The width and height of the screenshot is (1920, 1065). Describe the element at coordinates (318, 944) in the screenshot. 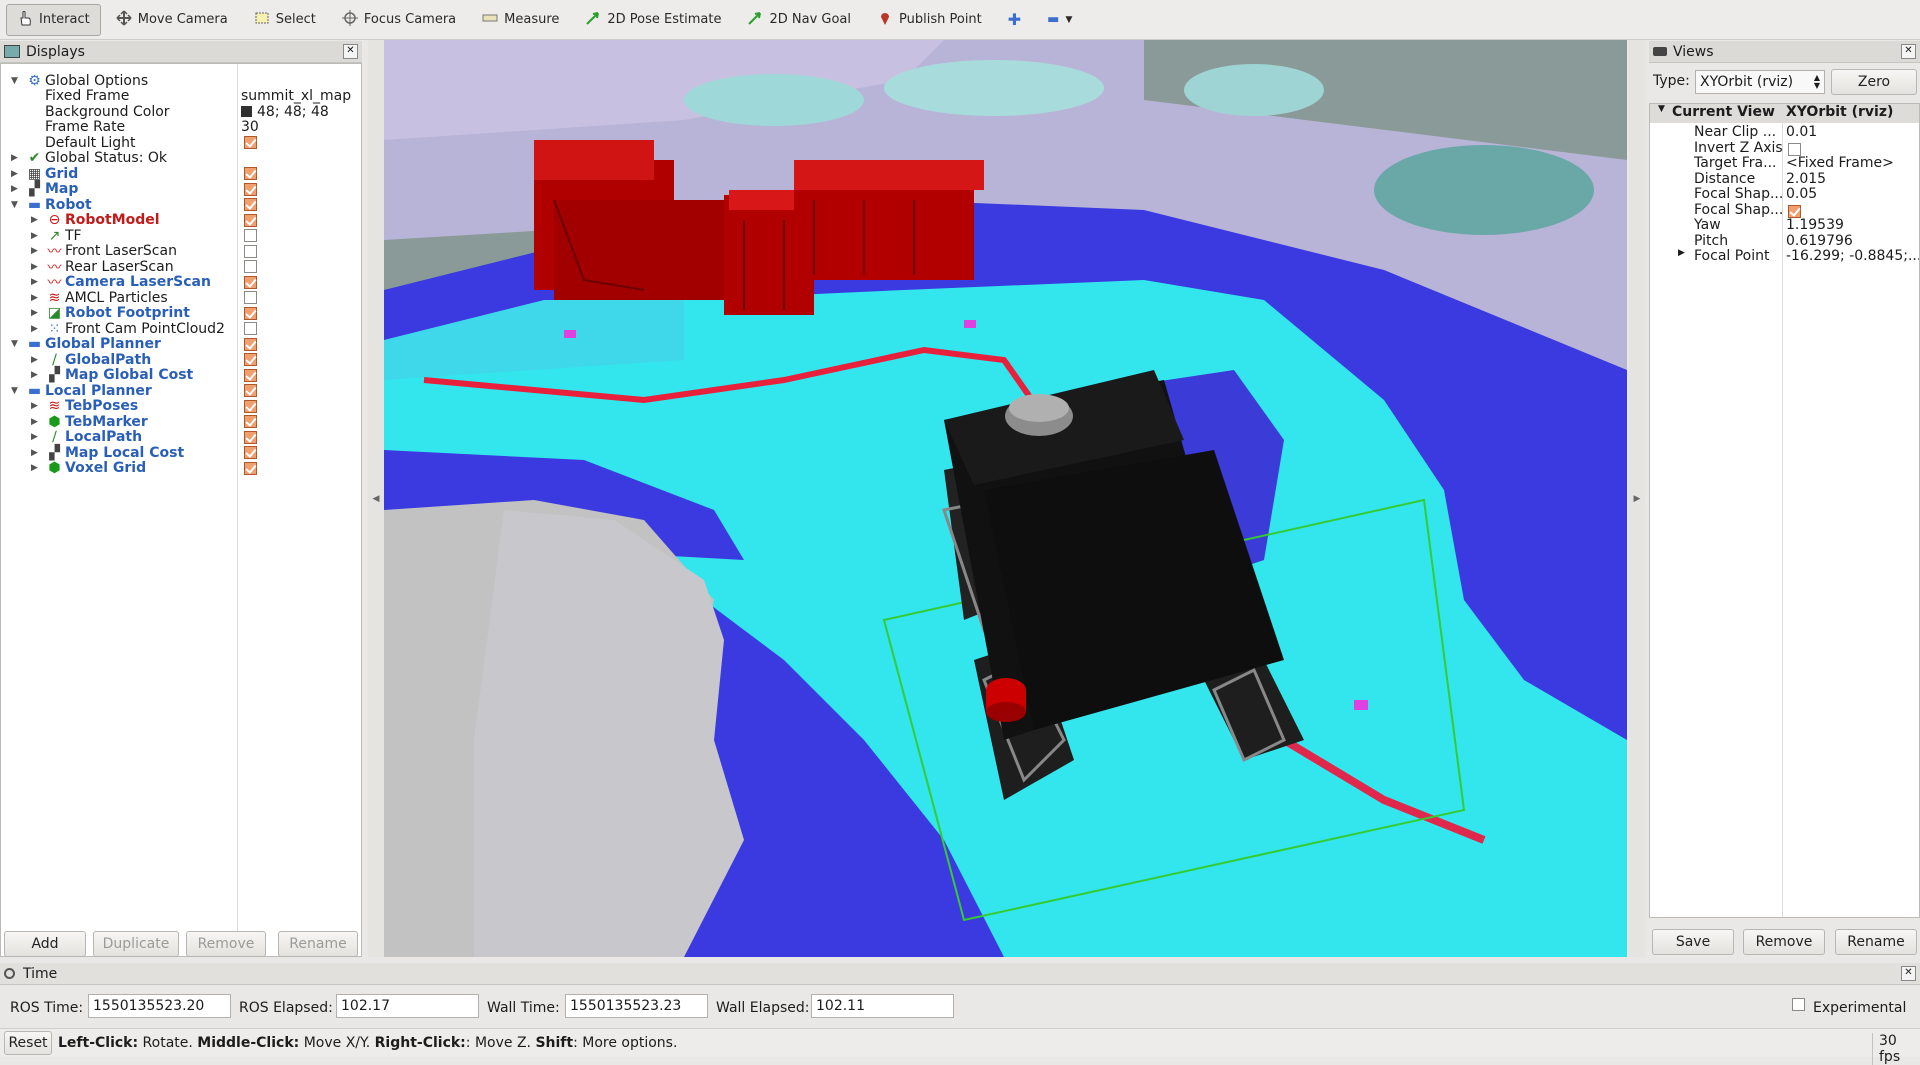

I see `rename-display-button: Rename` at that location.